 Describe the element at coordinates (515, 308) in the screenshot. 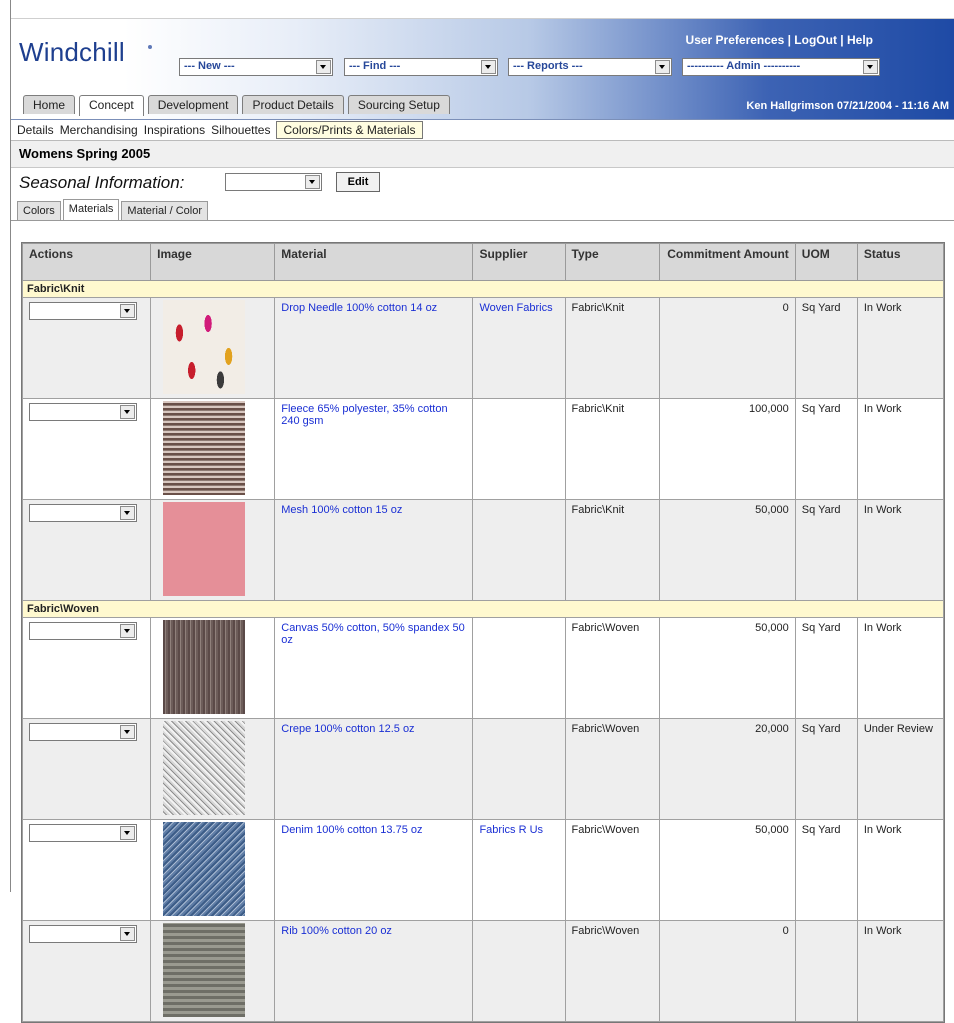

I see `supplier-link: Woven Fabrics` at that location.